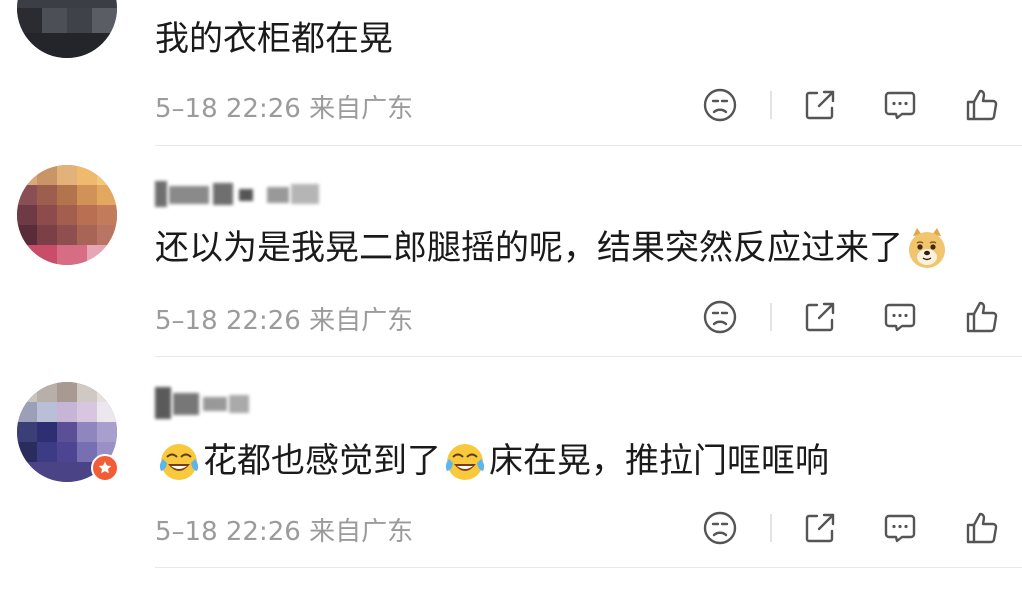 This screenshot has width=1022, height=592. Describe the element at coordinates (105, 468) in the screenshot. I see `verified-badge-icon` at that location.